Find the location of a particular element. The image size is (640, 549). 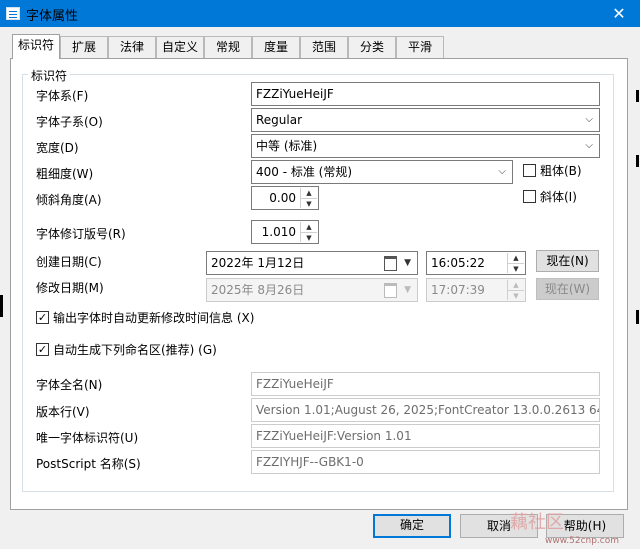

italic-checkbox is located at coordinates (529, 196).